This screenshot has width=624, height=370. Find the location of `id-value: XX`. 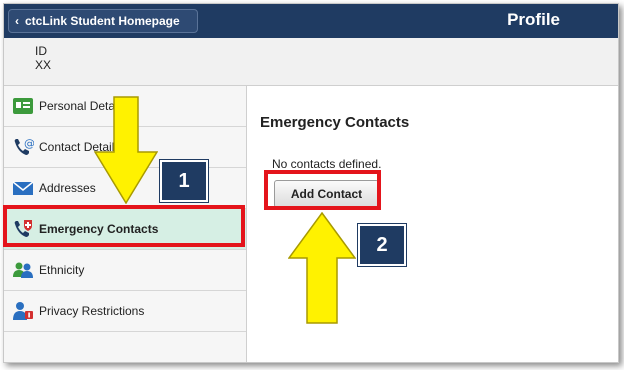

id-value: XX is located at coordinates (43, 65).